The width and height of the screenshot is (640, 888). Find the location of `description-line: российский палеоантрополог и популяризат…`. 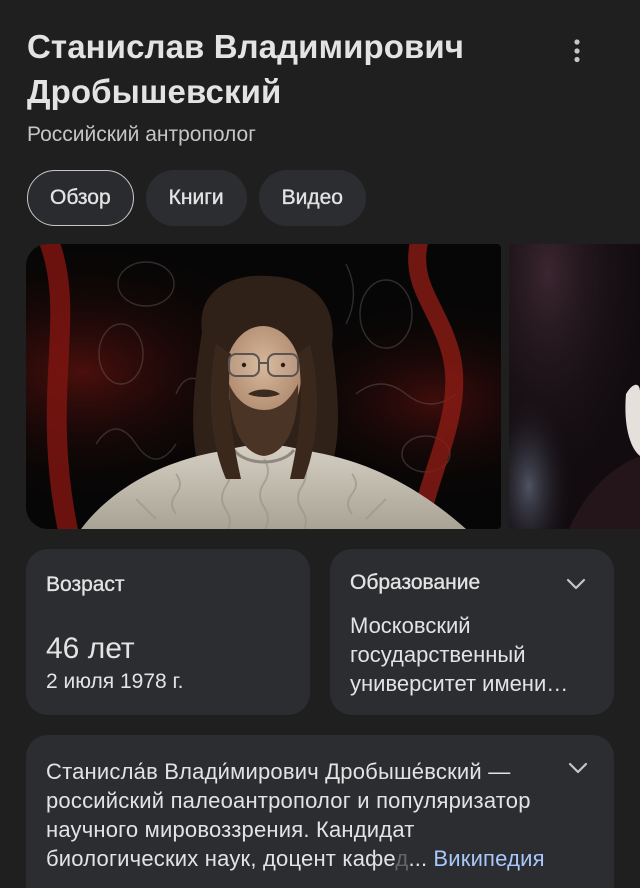

description-line: российский палеоантрополог и популяризат… is located at coordinates (288, 800).